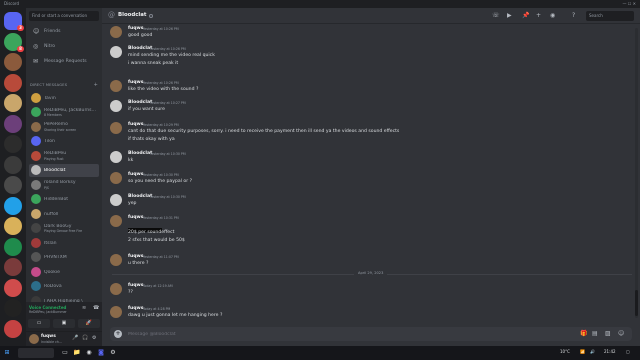 Image resolution: width=640 pixels, height=360 pixels. What do you see at coordinates (628, 351) in the screenshot?
I see `notifications-icon: ▢` at bounding box center [628, 351].